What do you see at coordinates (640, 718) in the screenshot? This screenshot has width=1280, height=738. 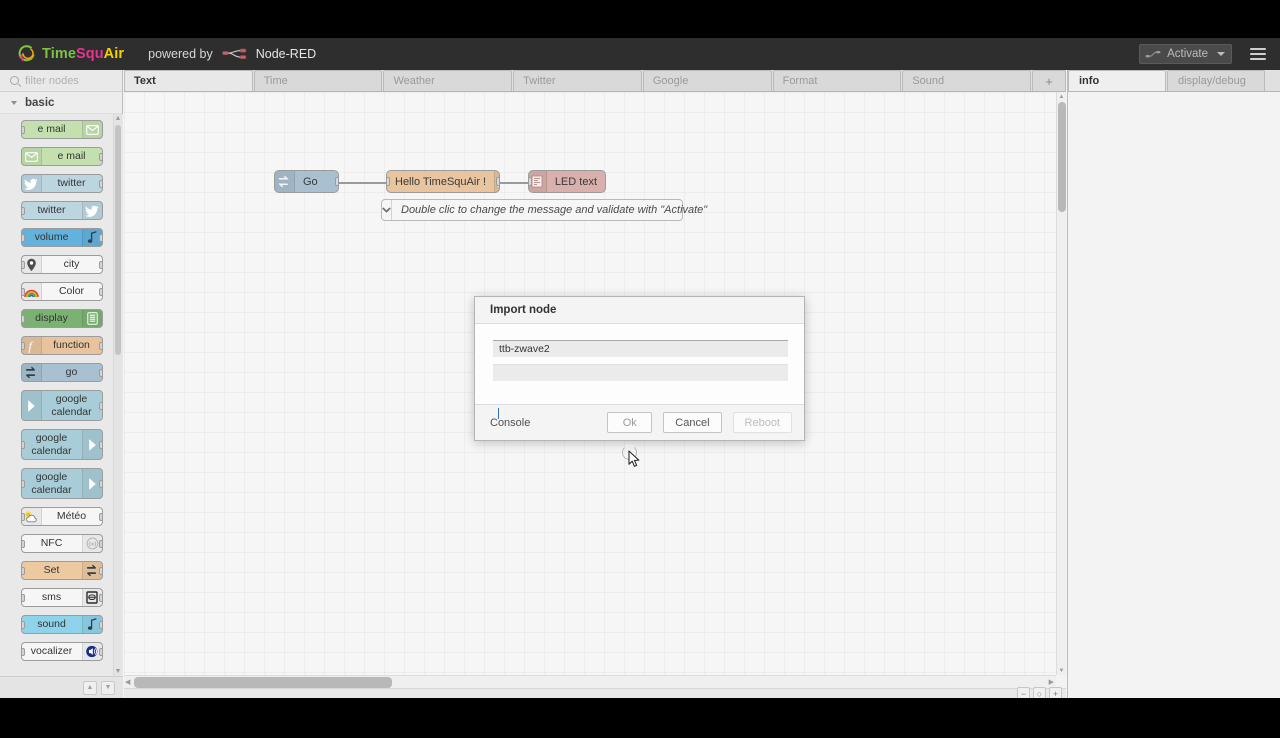 I see `letterbox-bottom` at bounding box center [640, 718].